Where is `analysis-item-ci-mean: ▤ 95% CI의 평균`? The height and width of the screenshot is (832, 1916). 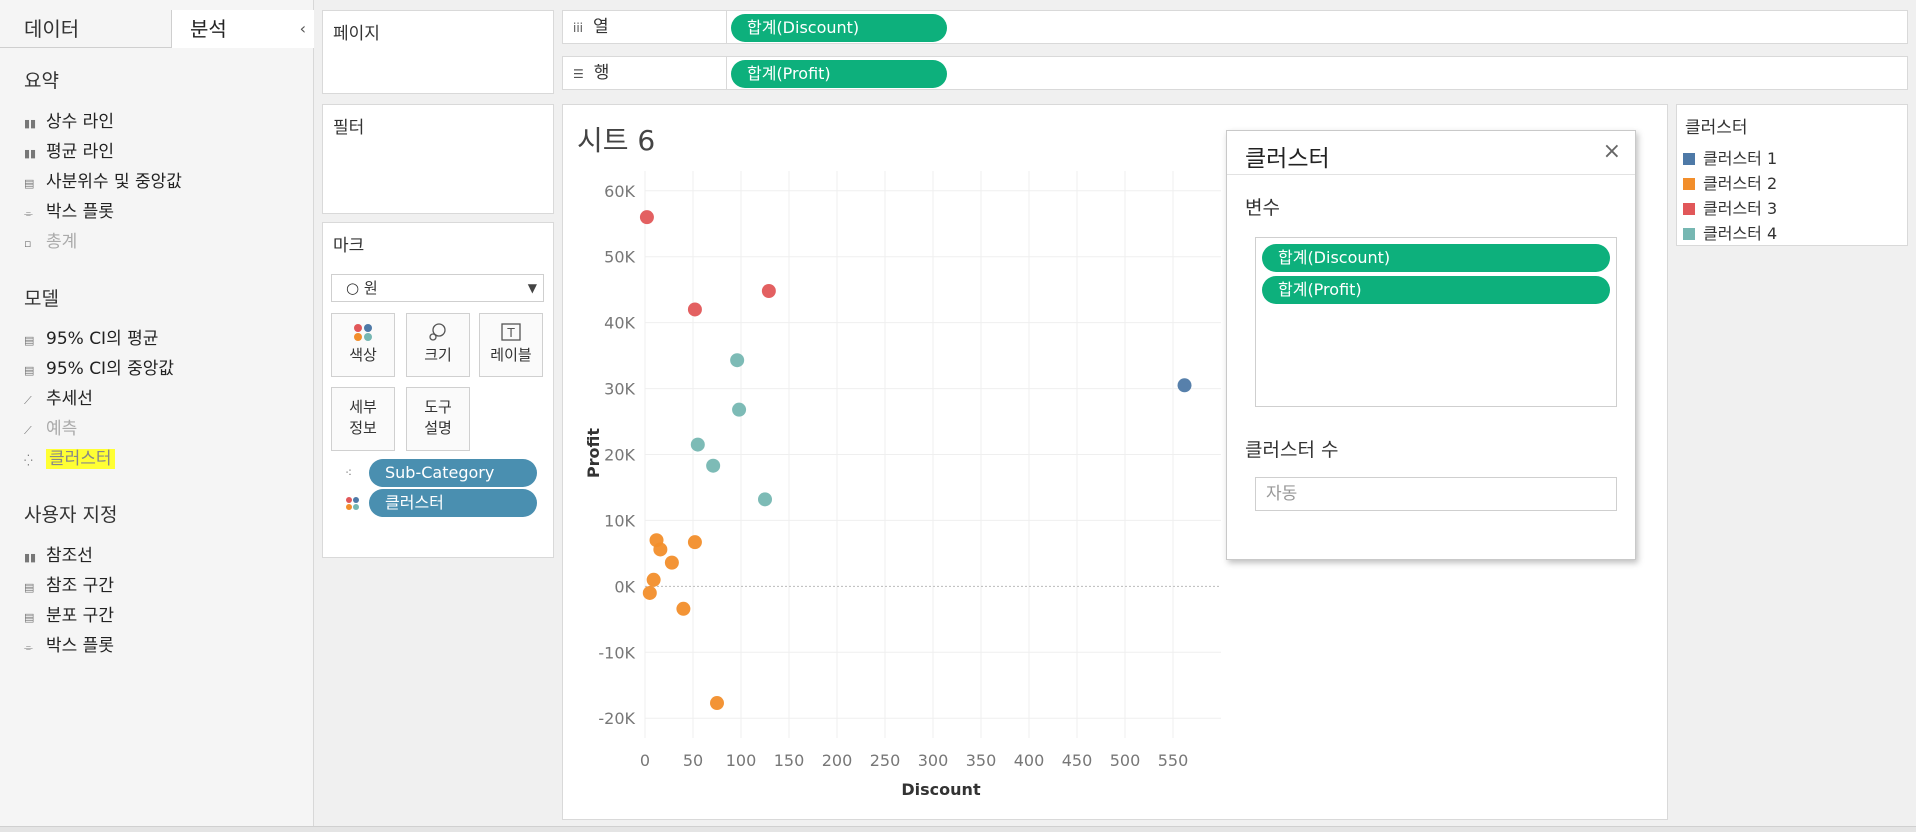
analysis-item-ci-mean: ▤ 95% CI의 평균 is located at coordinates (91, 339).